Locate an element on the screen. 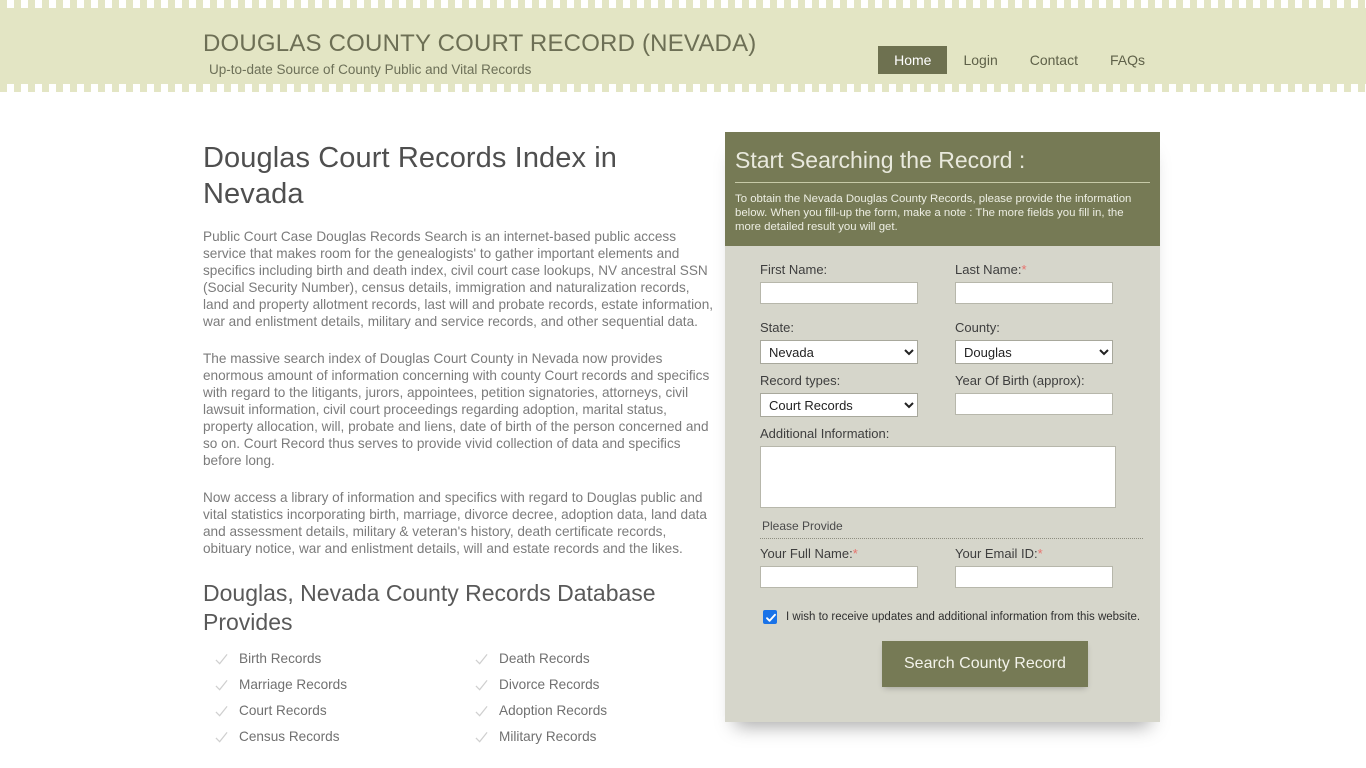 This screenshot has height=768, width=1366. email-field-group: Your Email ID:* is located at coordinates (1052, 567).